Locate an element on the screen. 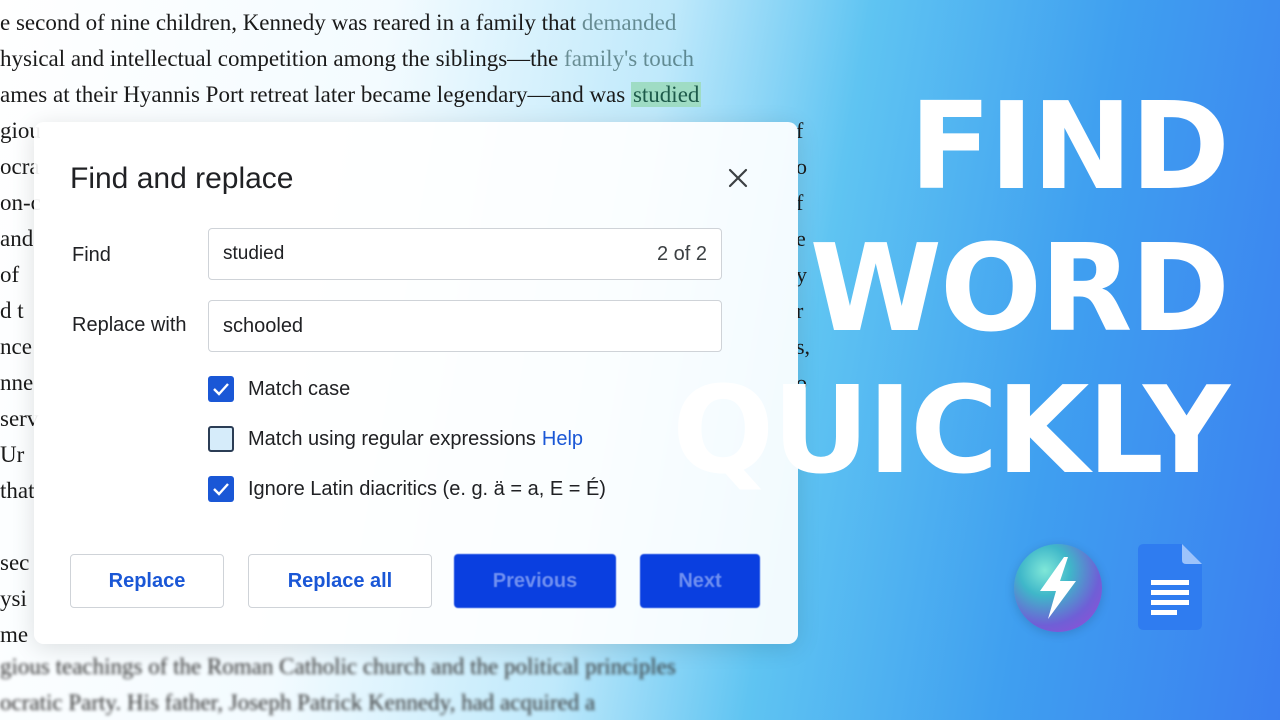 The image size is (1280, 720). close-icon is located at coordinates (738, 178).